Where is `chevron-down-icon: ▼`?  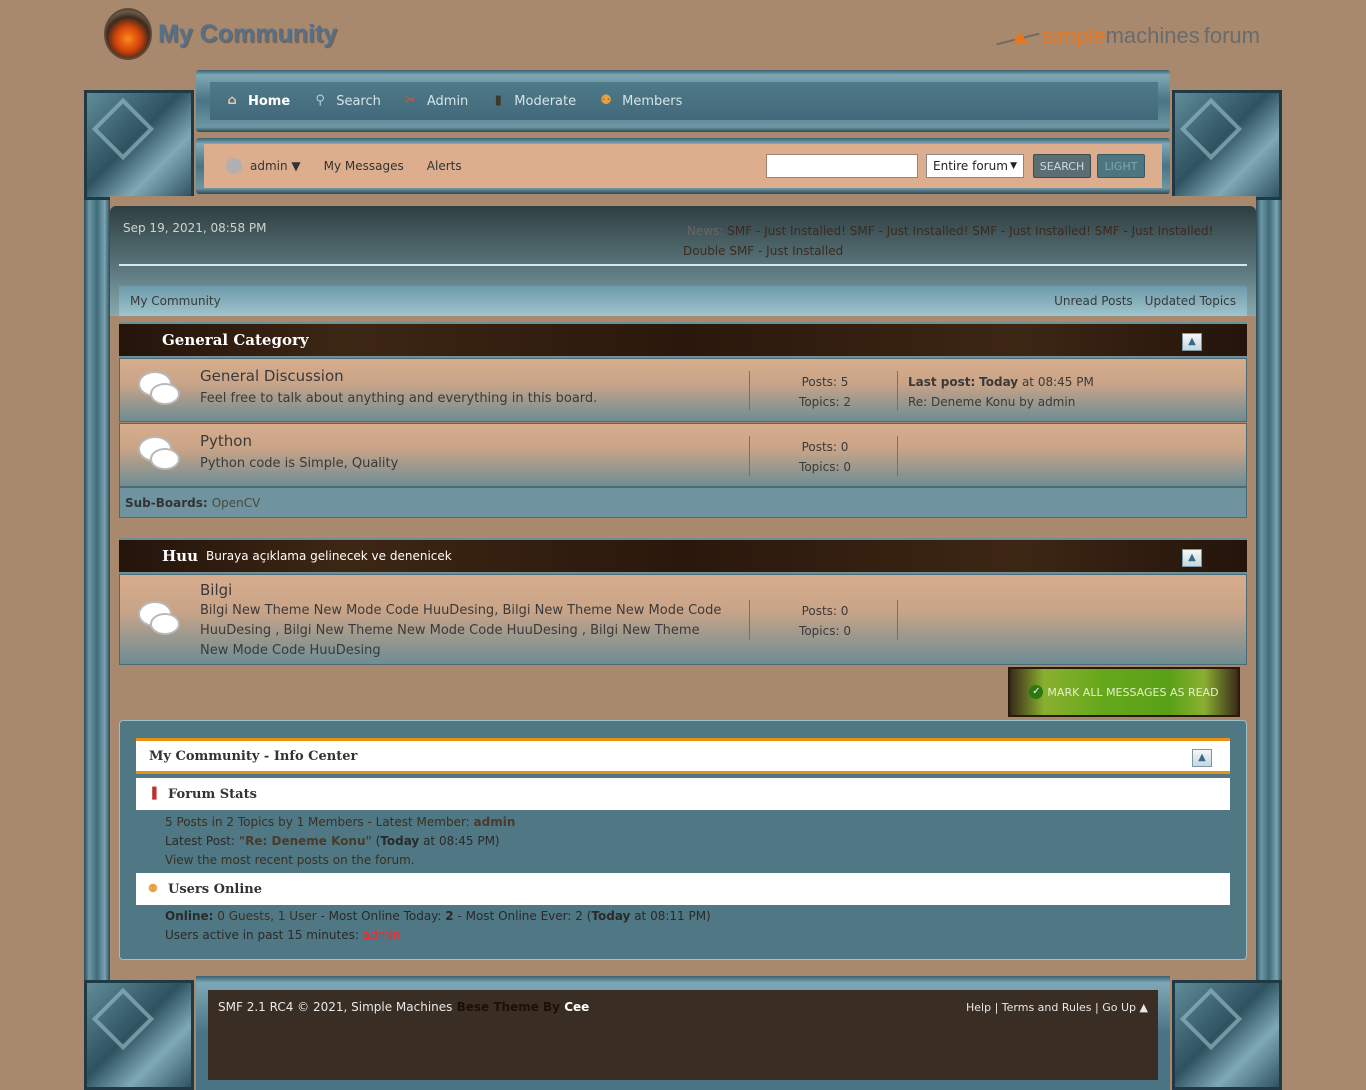 chevron-down-icon: ▼ is located at coordinates (1013, 166).